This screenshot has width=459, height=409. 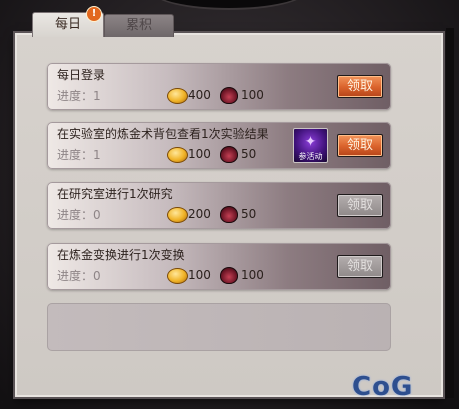 What do you see at coordinates (219, 145) in the screenshot?
I see `task-row: 在实验室的炼金术背包查看1次实验结果 进度：1 100 50 ✦ 参活动 领取` at bounding box center [219, 145].